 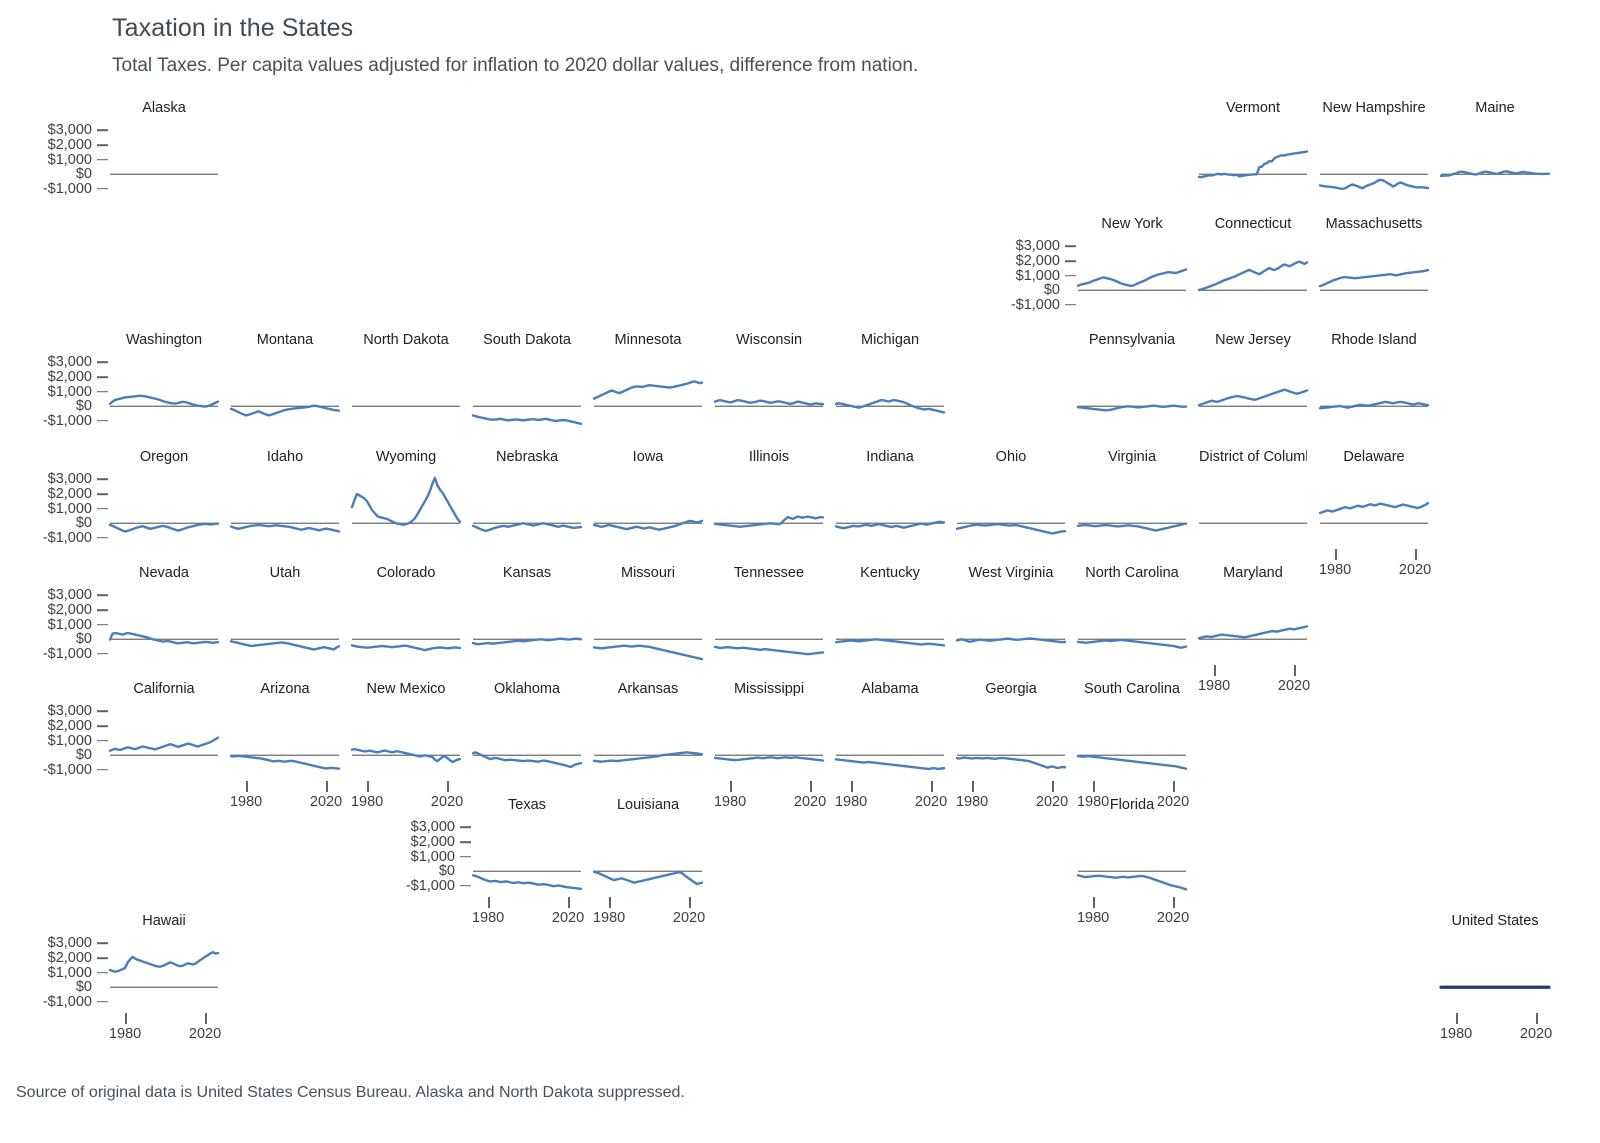 I want to click on panel-title: Rhode Island, so click(x=1374, y=340).